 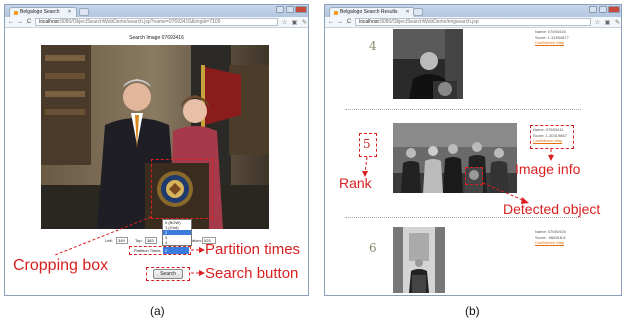 What do you see at coordinates (373, 46) in the screenshot?
I see `result-rank: 4` at bounding box center [373, 46].